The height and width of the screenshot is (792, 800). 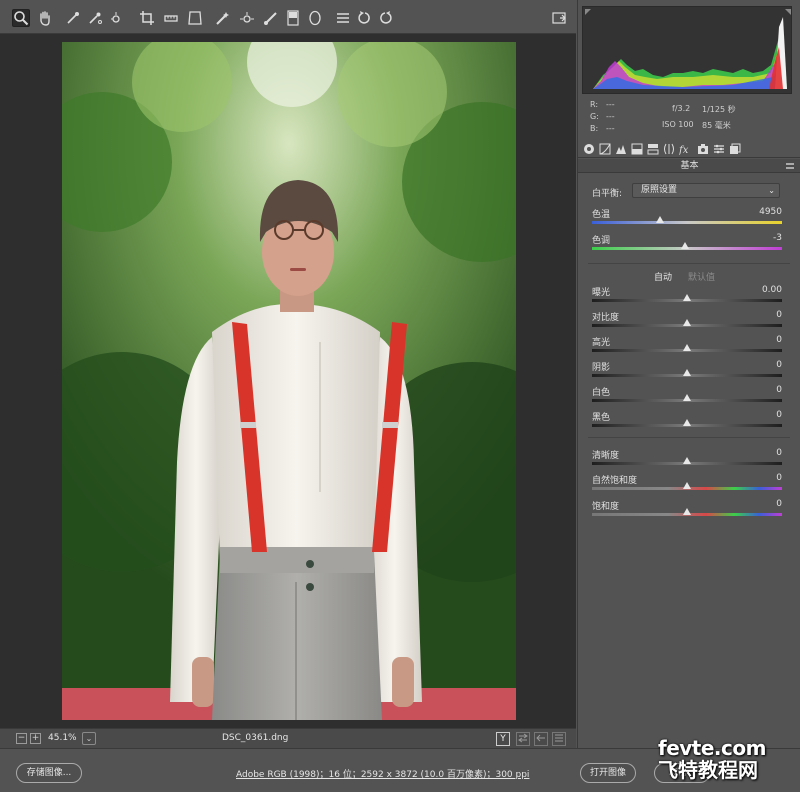 What do you see at coordinates (770, 212) in the screenshot?
I see `slider-value: 4950` at bounding box center [770, 212].